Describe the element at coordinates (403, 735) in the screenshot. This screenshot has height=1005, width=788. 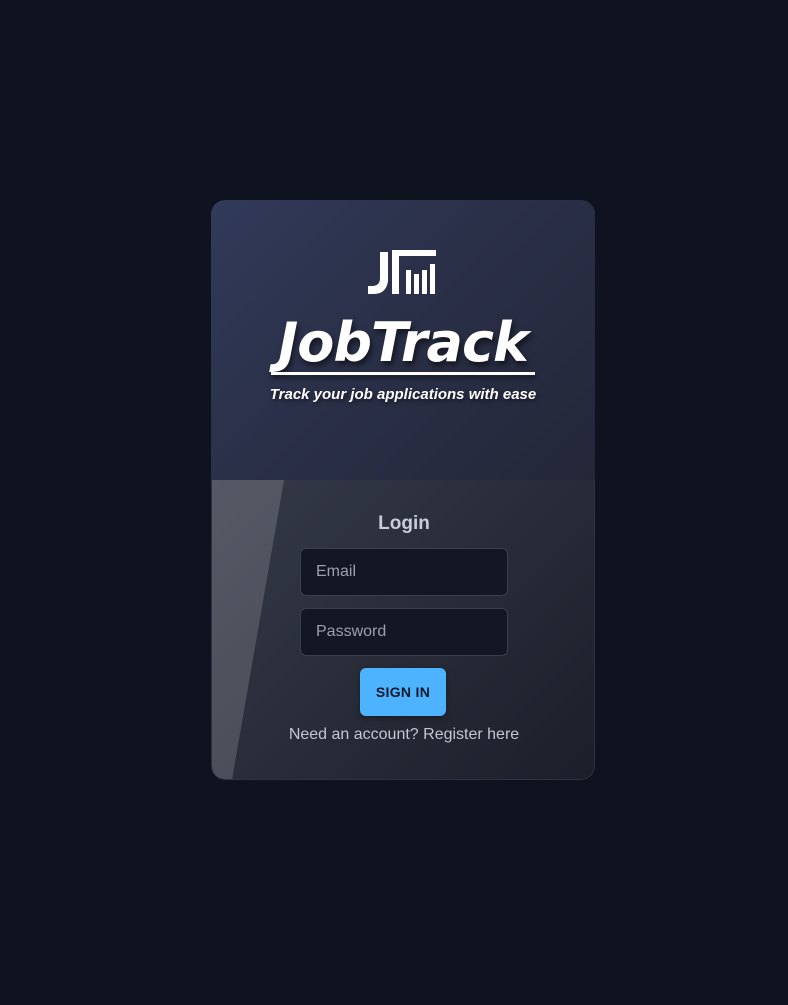
I see `register-link: Need an account? Register here` at that location.